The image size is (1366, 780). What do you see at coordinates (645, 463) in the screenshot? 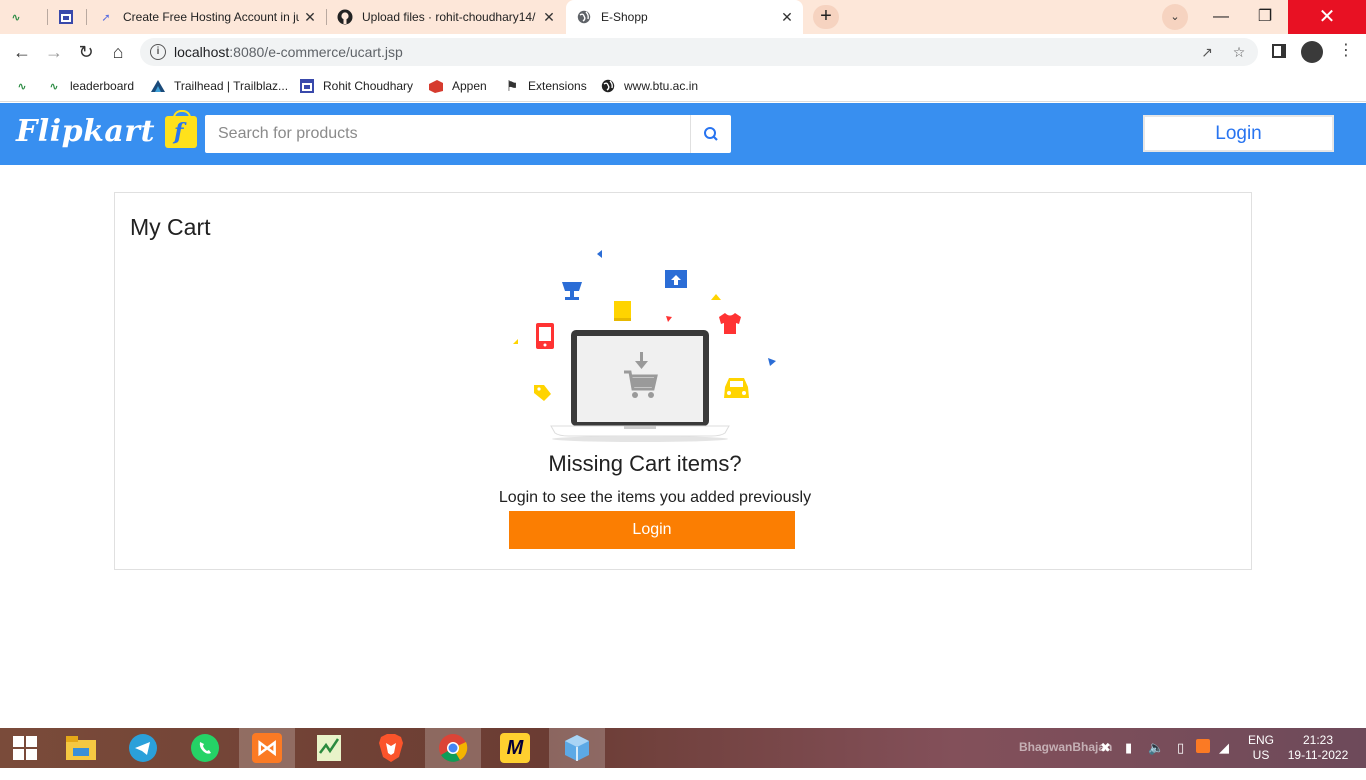
I see `empty-cart-heading: Missing Cart items?` at bounding box center [645, 463].